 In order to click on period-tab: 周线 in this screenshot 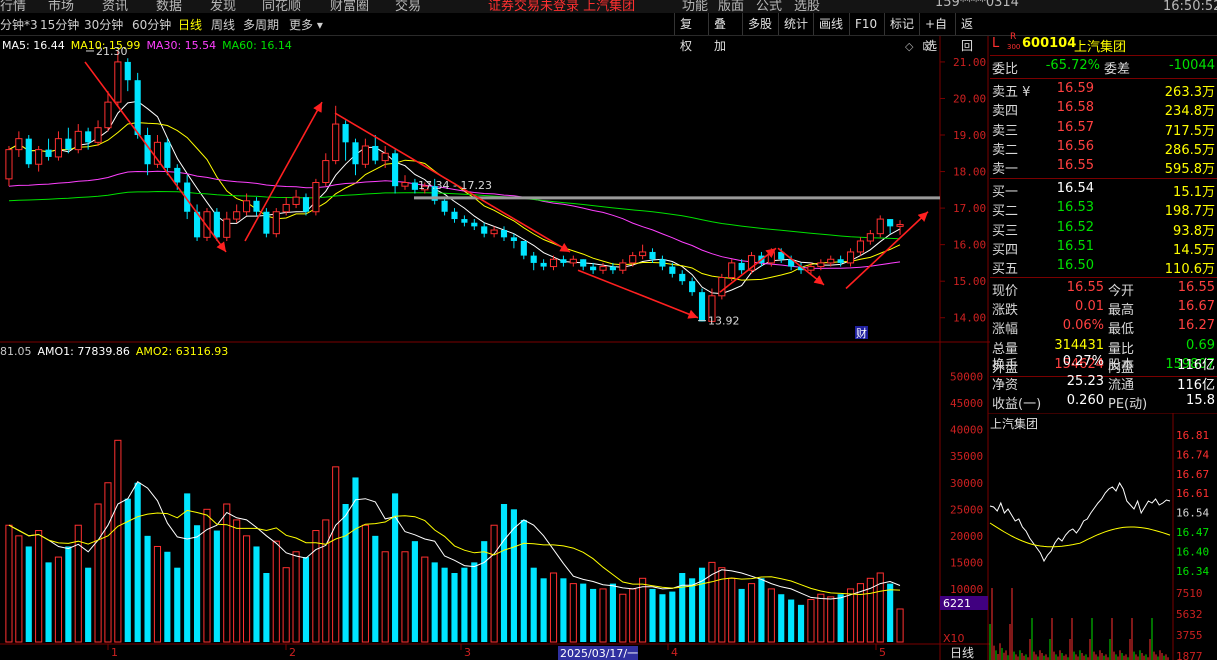, I will do `click(223, 24)`.